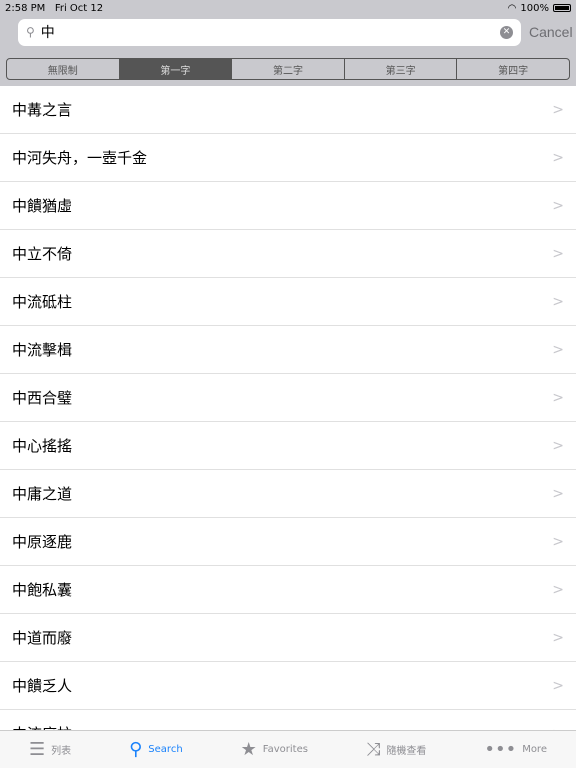 This screenshot has height=768, width=576. Describe the element at coordinates (288, 350) in the screenshot. I see `list-item: 中流擊楫 >` at that location.